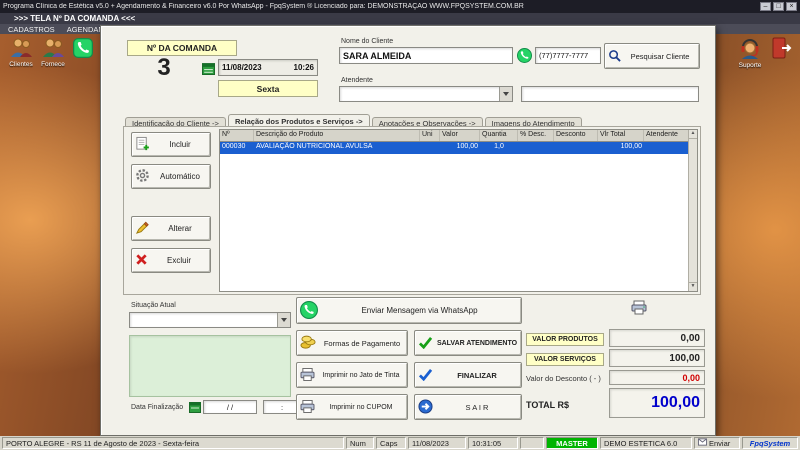 This screenshot has width=800, height=450. Describe the element at coordinates (178, 260) in the screenshot. I see `excluir-label: Excluir` at that location.